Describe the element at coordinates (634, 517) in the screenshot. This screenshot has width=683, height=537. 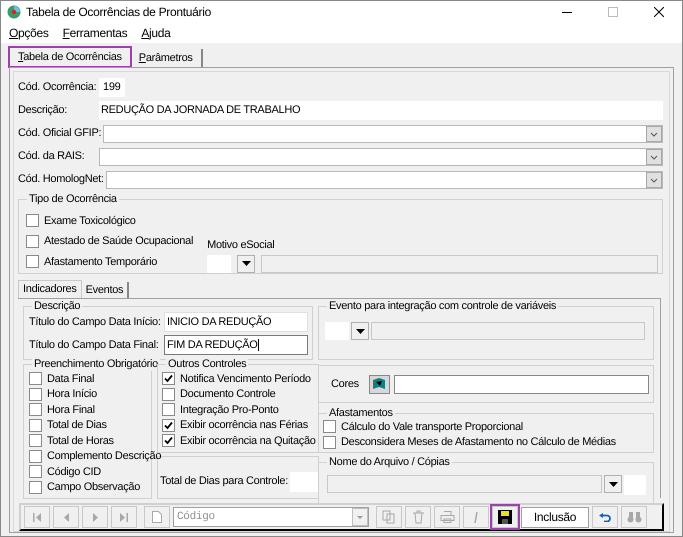
I see `binoculars-icon` at that location.